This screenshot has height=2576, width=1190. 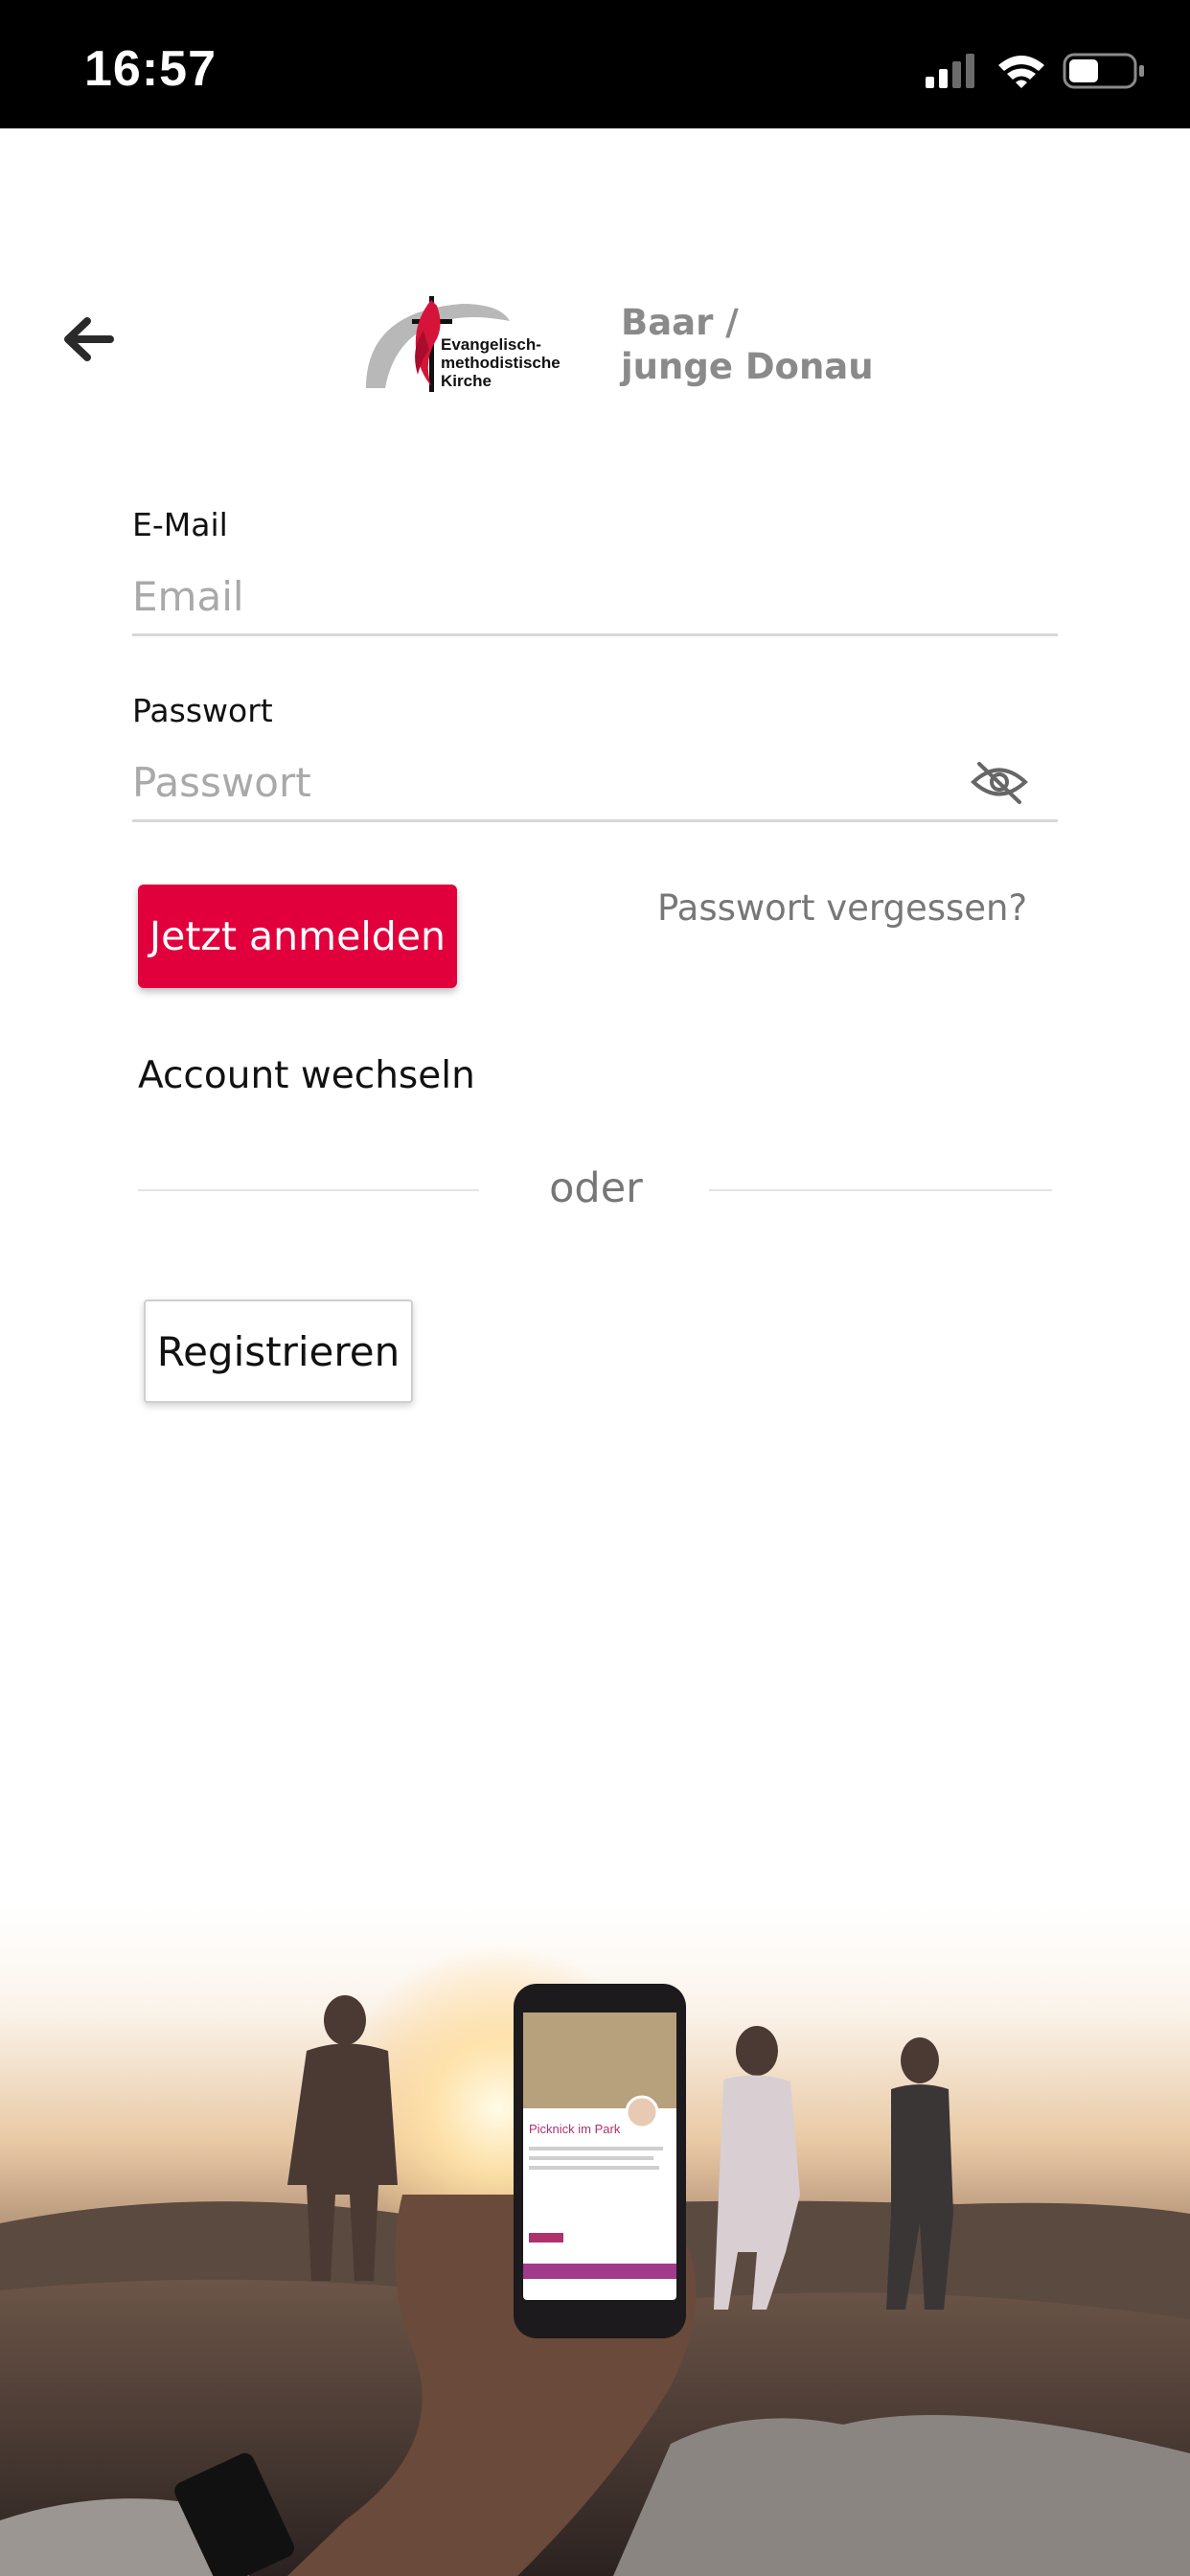 I want to click on back-button, so click(x=89, y=339).